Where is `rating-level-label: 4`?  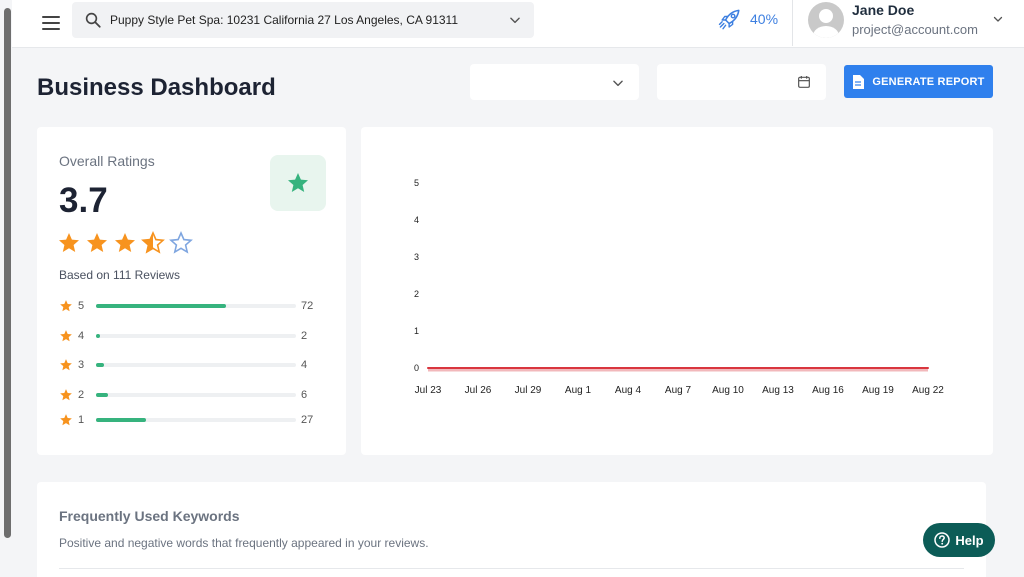
rating-level-label: 4 is located at coordinates (81, 336).